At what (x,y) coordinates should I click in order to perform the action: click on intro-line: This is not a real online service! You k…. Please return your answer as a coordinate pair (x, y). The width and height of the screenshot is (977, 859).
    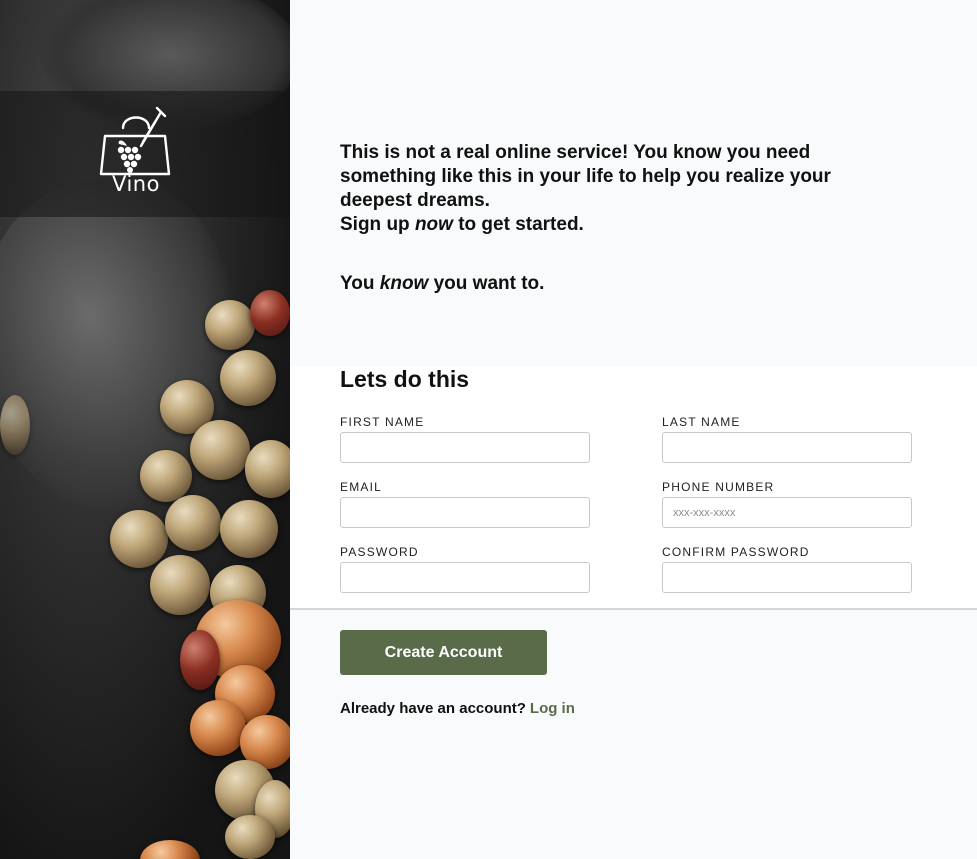
    Looking at the image, I should click on (585, 176).